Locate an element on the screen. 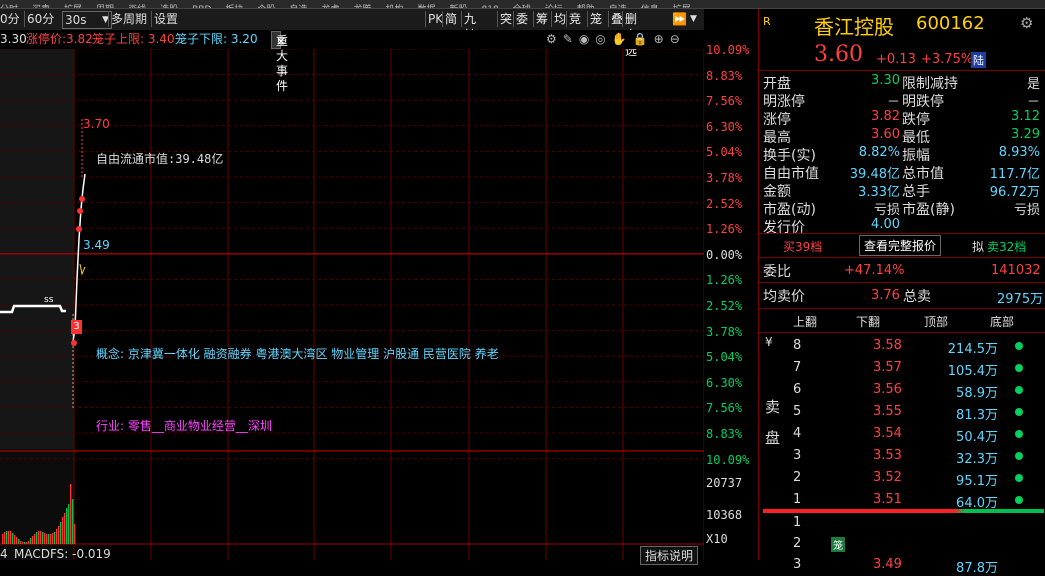 Image resolution: width=1045 pixels, height=576 pixels. event-marker: 3 is located at coordinates (76, 327).